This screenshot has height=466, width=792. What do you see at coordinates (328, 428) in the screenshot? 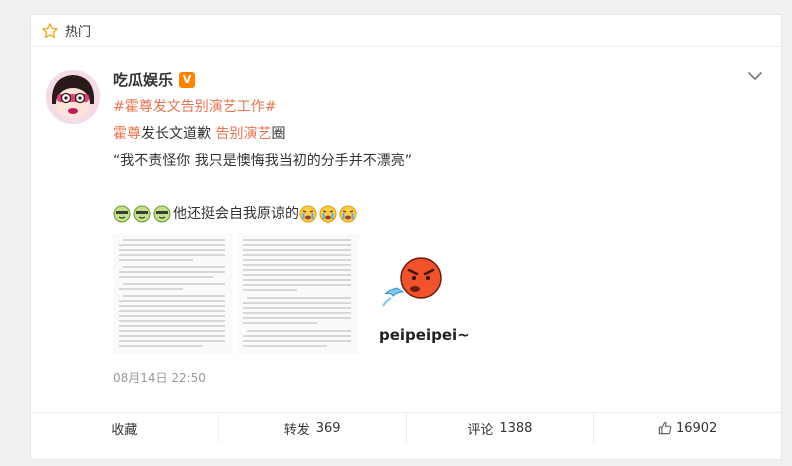
I see `repost-count: 369` at bounding box center [328, 428].